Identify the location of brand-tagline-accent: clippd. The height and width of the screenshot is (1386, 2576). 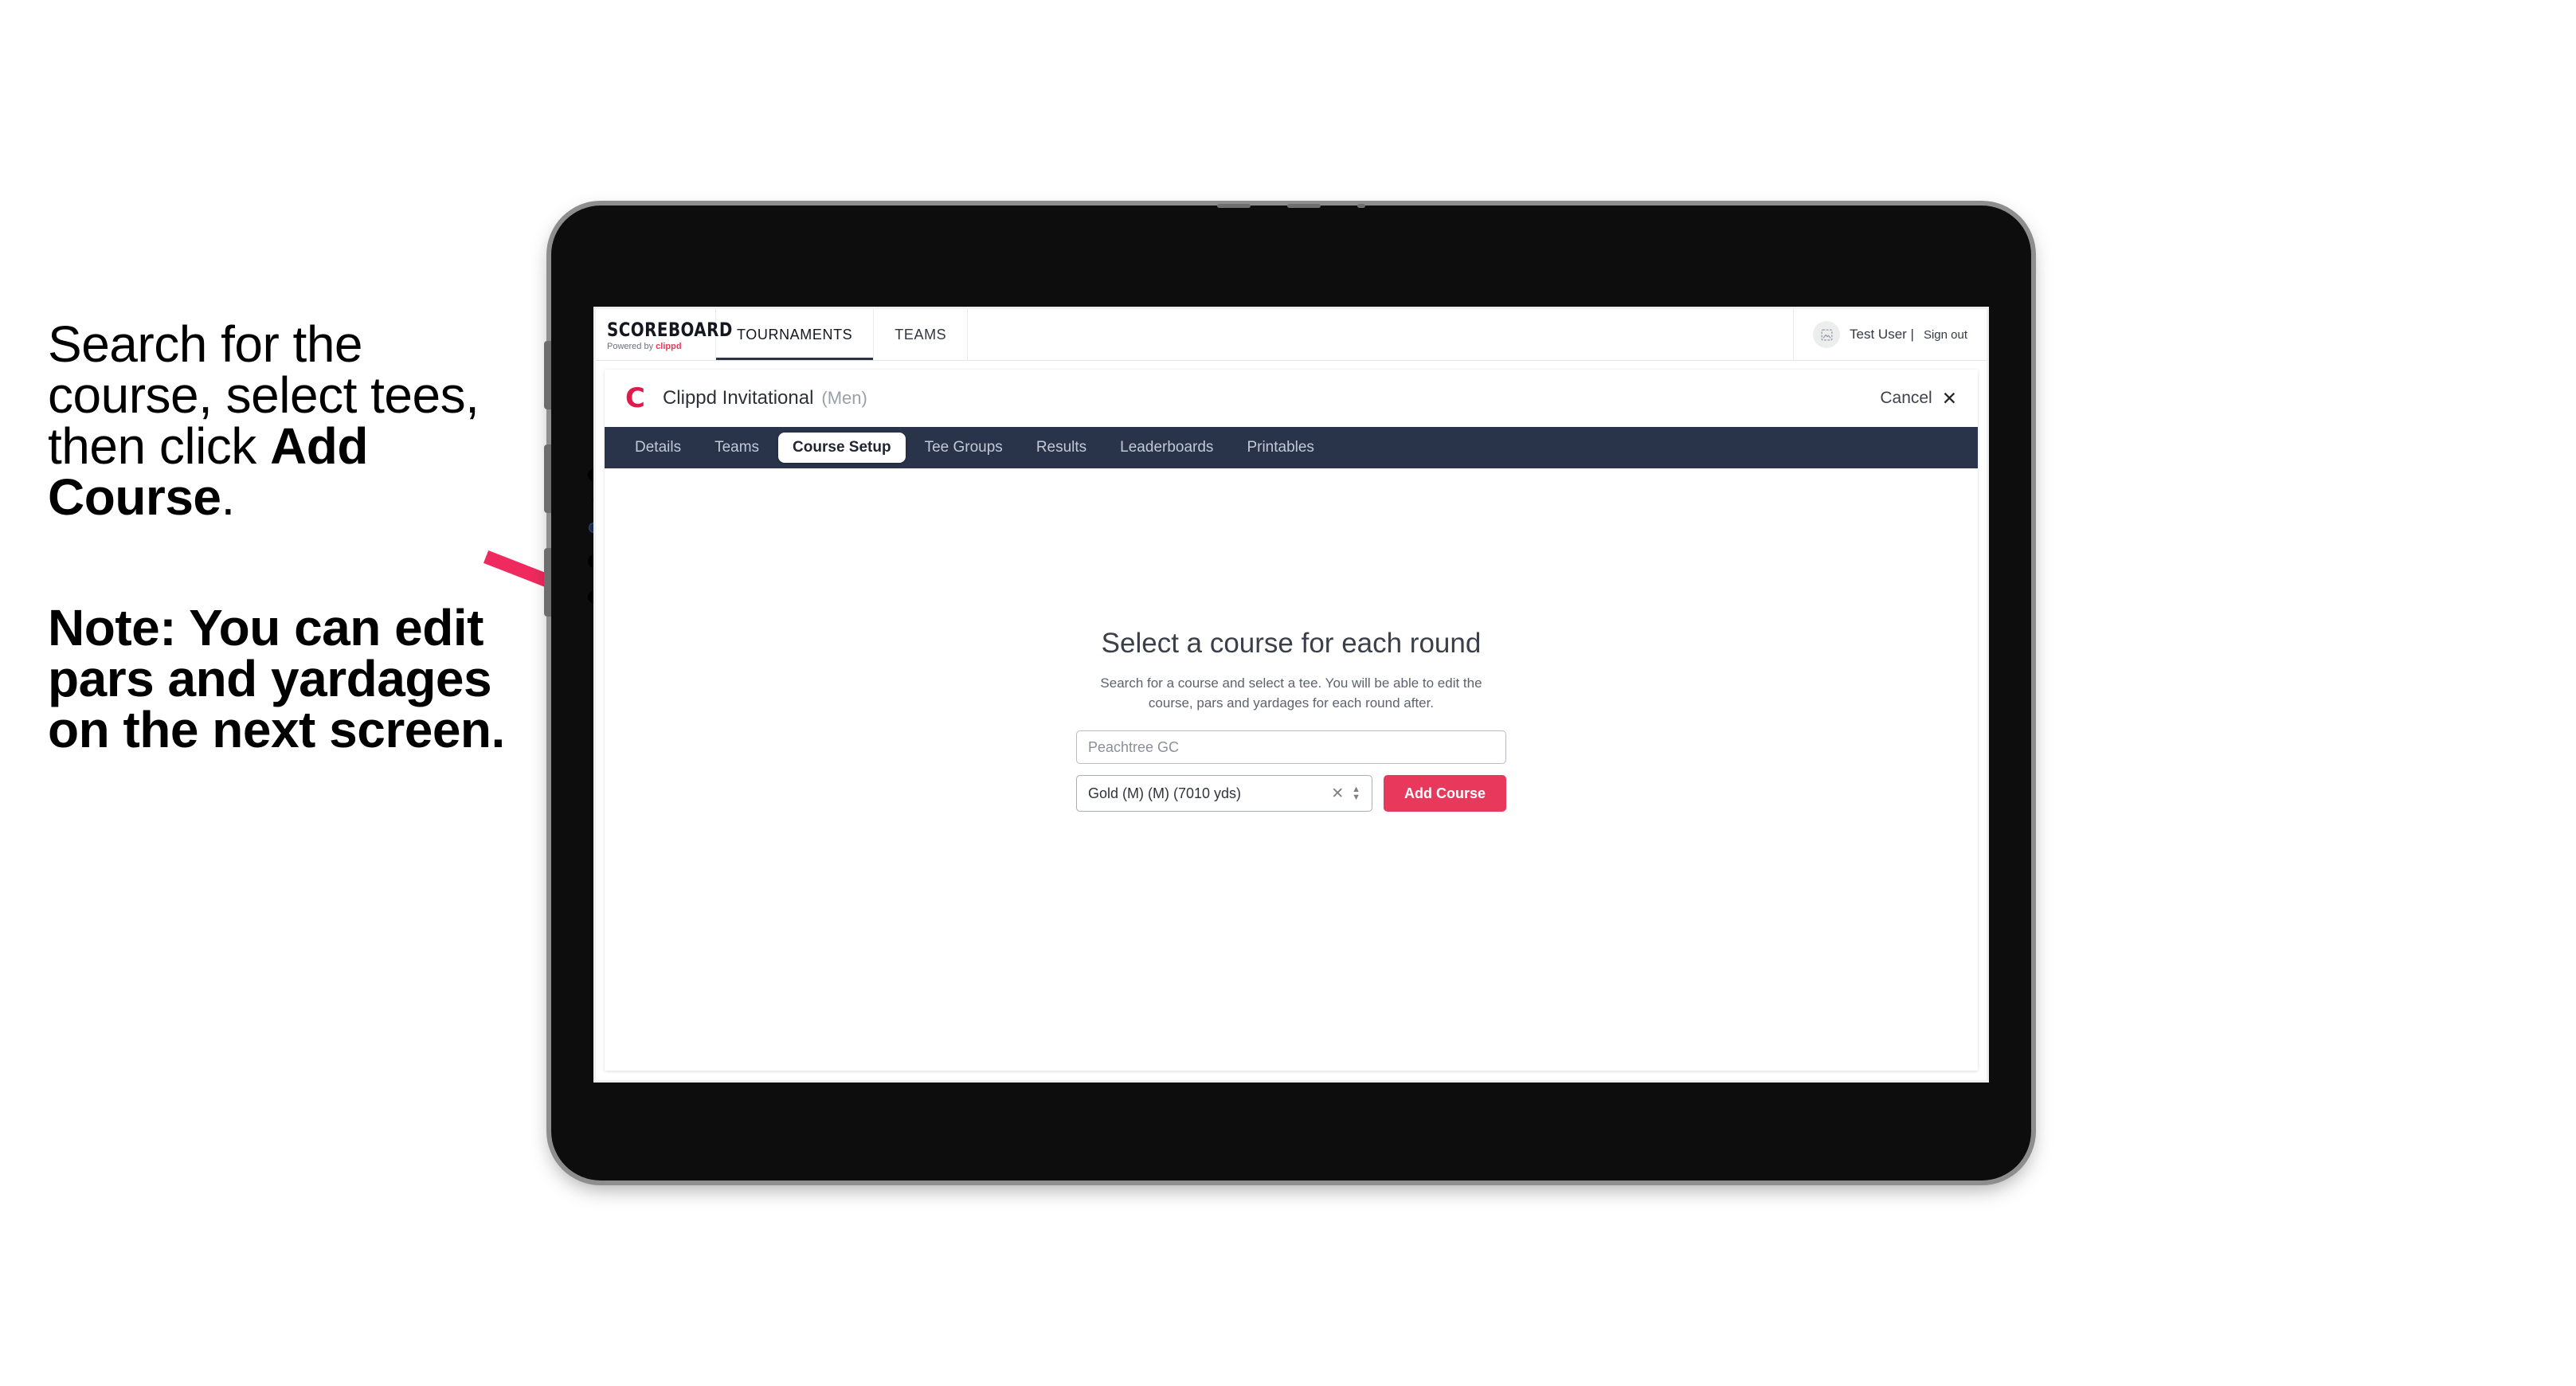
(669, 346).